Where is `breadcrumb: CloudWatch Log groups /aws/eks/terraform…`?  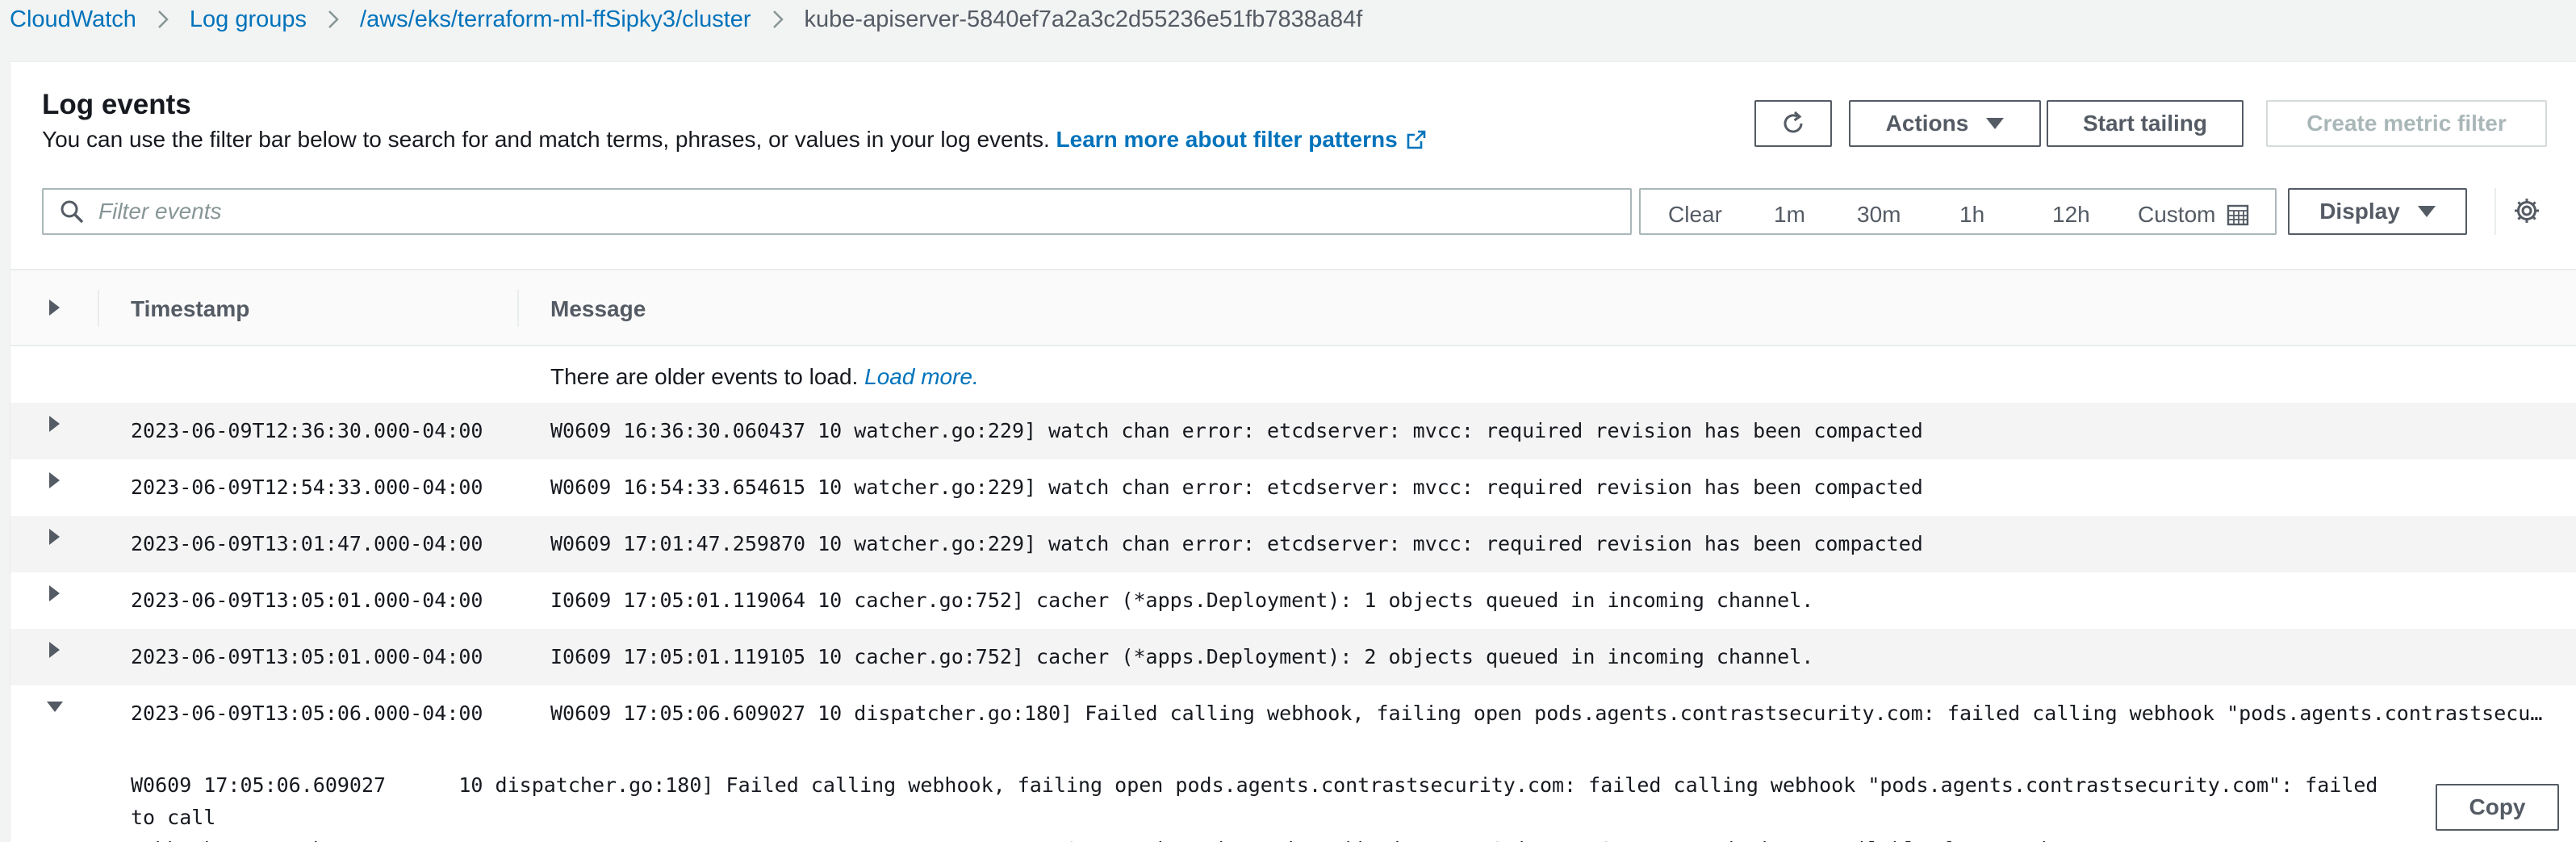
breadcrumb: CloudWatch Log groups /aws/eks/terraform… is located at coordinates (686, 19).